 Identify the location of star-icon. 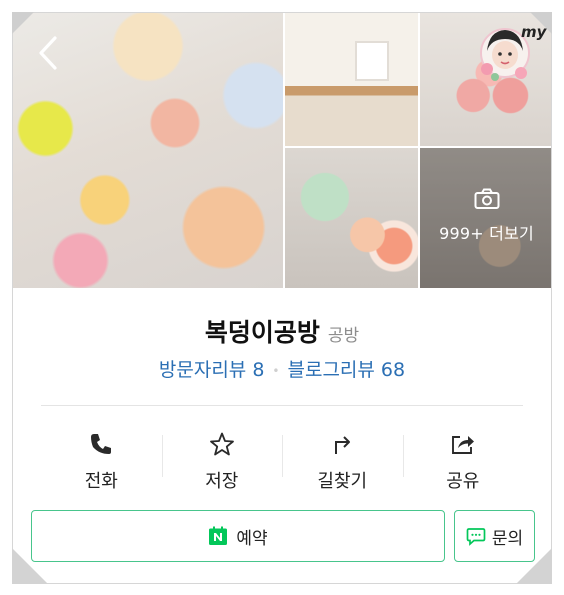
(221, 444).